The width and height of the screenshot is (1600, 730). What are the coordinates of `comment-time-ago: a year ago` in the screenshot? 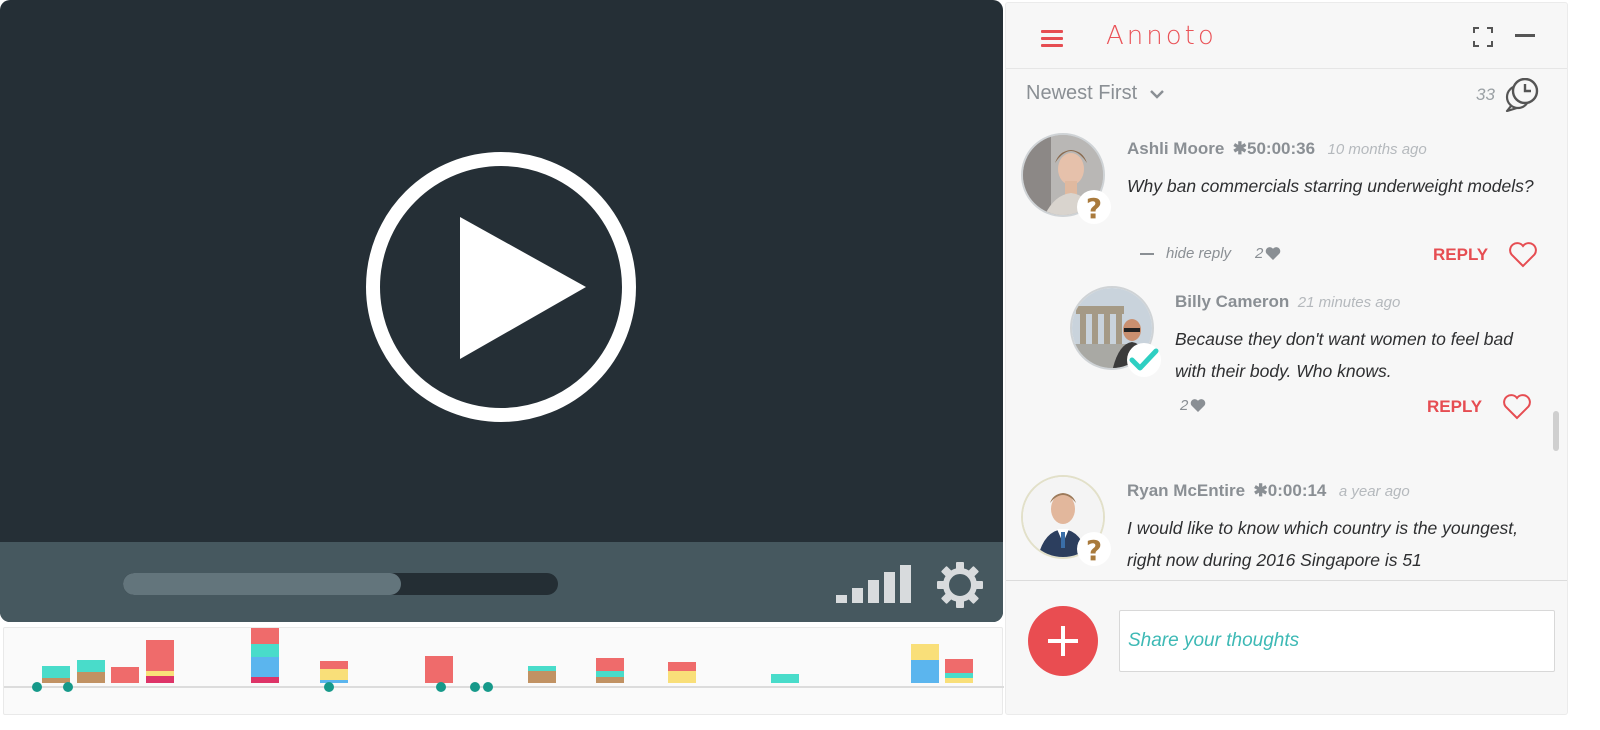 It's located at (1374, 491).